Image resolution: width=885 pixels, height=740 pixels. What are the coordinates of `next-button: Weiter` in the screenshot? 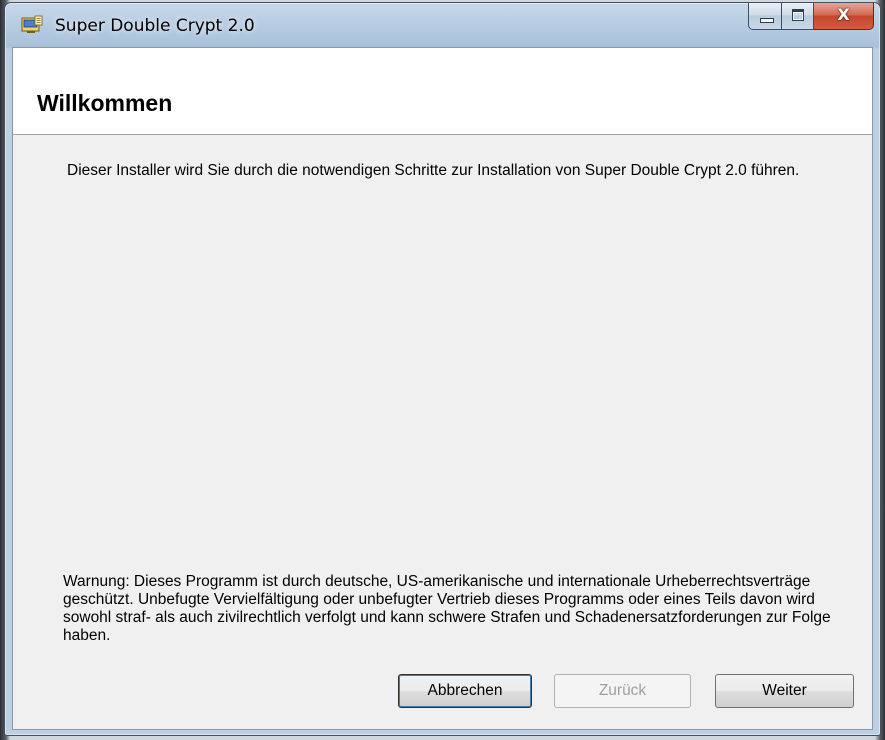 It's located at (784, 691).